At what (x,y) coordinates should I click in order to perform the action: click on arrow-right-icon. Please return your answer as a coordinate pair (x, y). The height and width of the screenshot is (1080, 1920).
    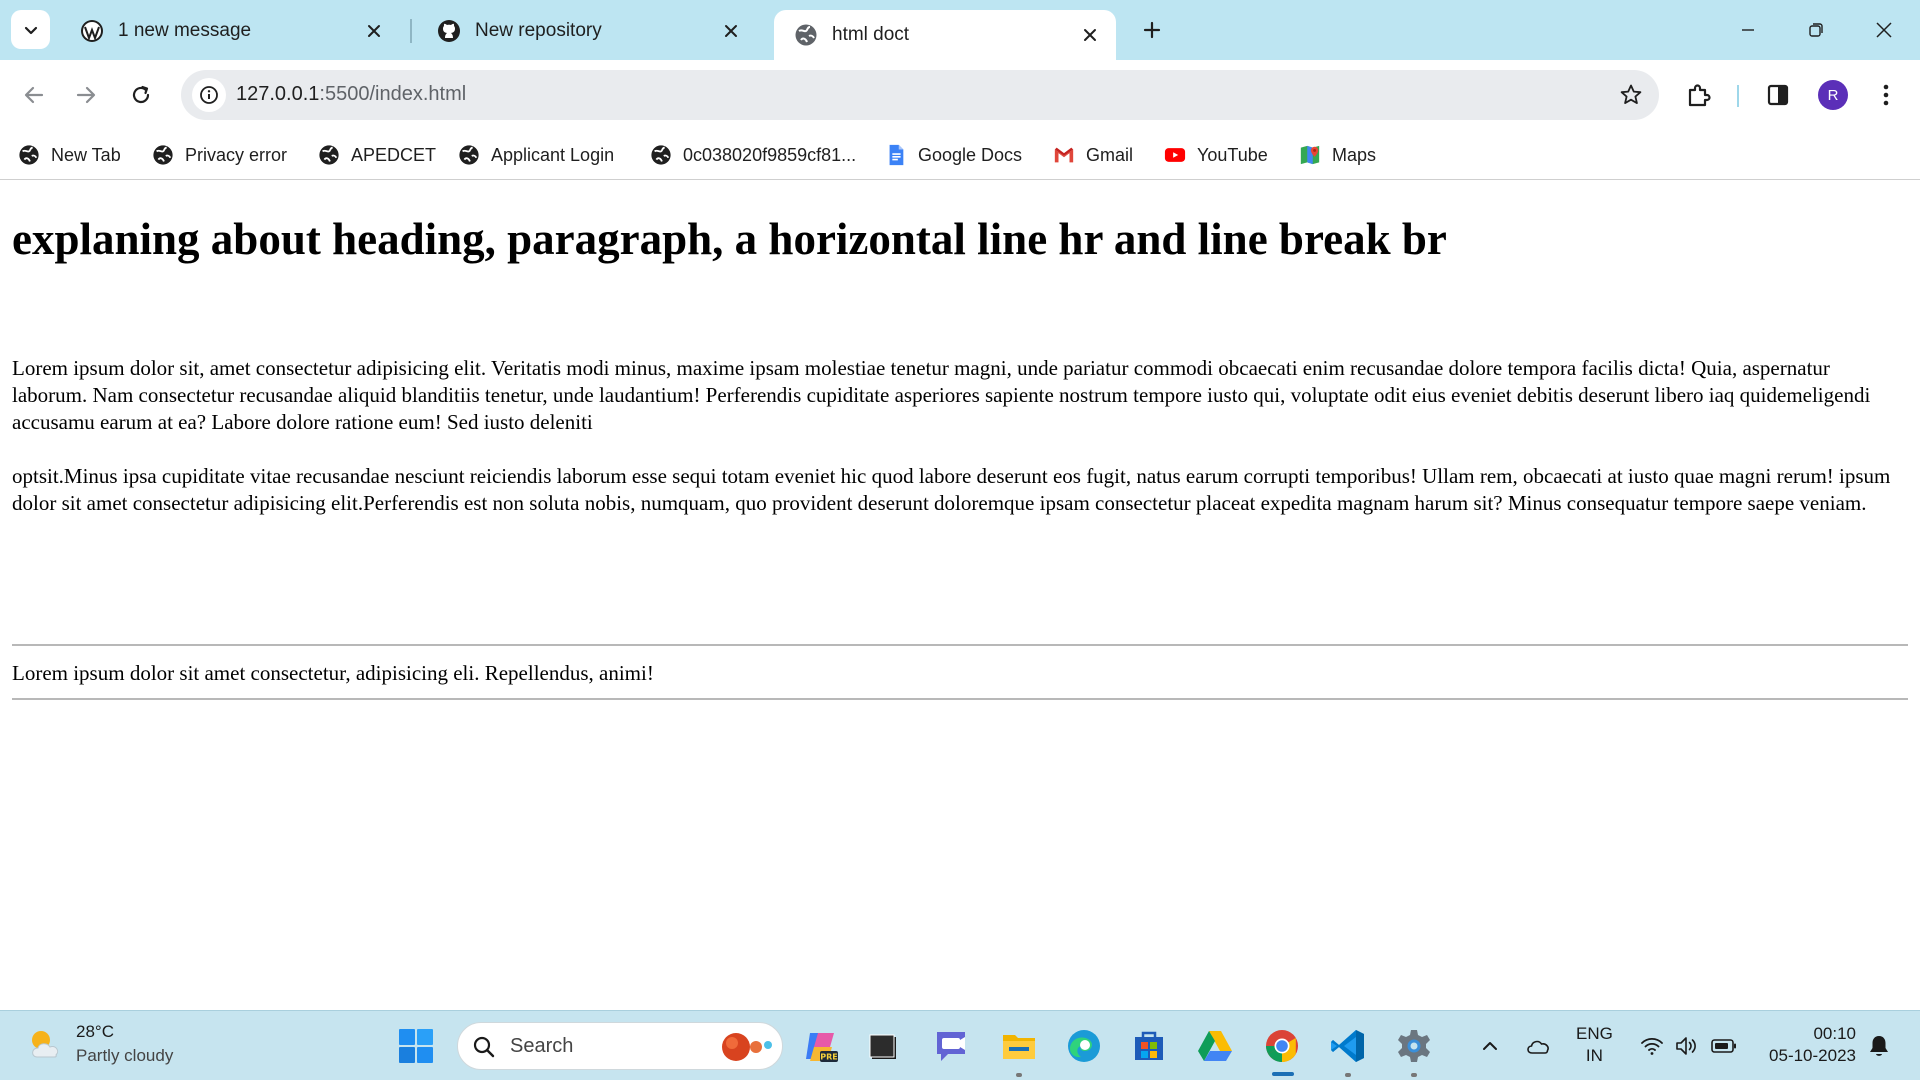
    Looking at the image, I should click on (86, 95).